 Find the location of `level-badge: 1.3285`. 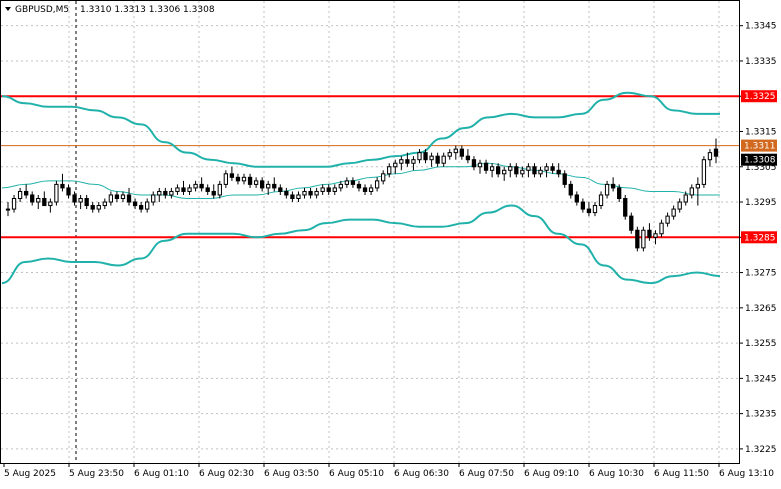

level-badge: 1.3285 is located at coordinates (760, 238).